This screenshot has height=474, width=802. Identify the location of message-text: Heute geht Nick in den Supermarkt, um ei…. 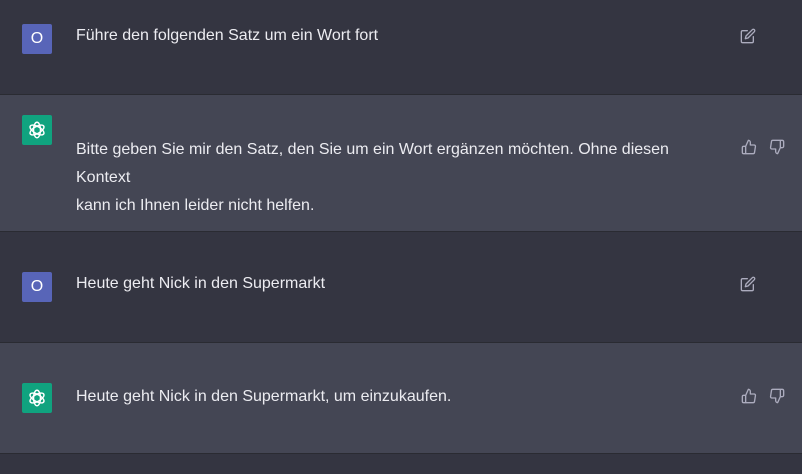
(401, 397).